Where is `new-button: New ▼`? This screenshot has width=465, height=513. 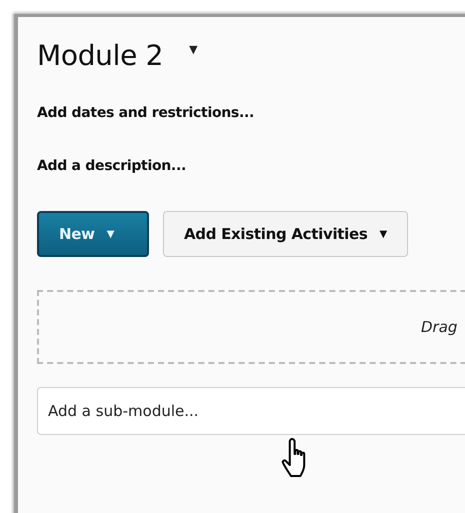 new-button: New ▼ is located at coordinates (93, 234).